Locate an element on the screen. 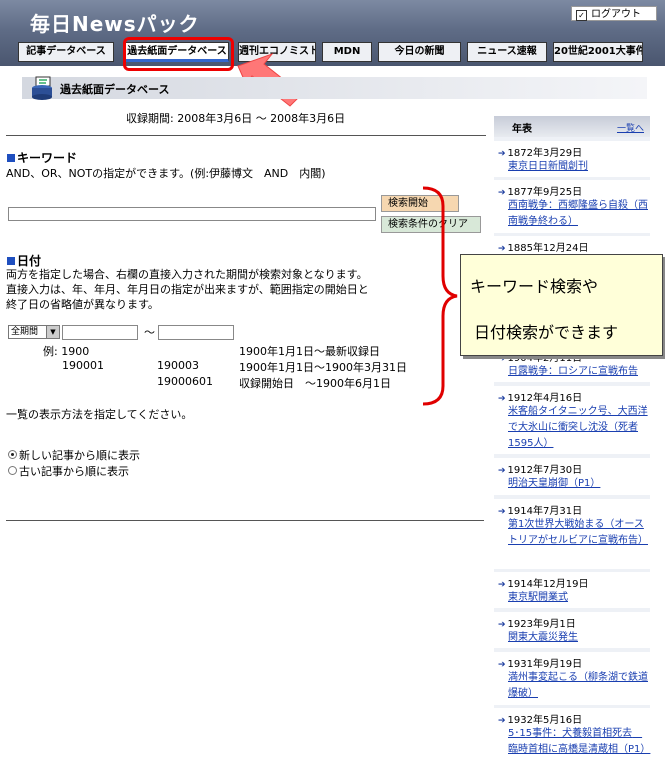 The image size is (665, 780). entry-date: 1872年3月29日 is located at coordinates (545, 153).